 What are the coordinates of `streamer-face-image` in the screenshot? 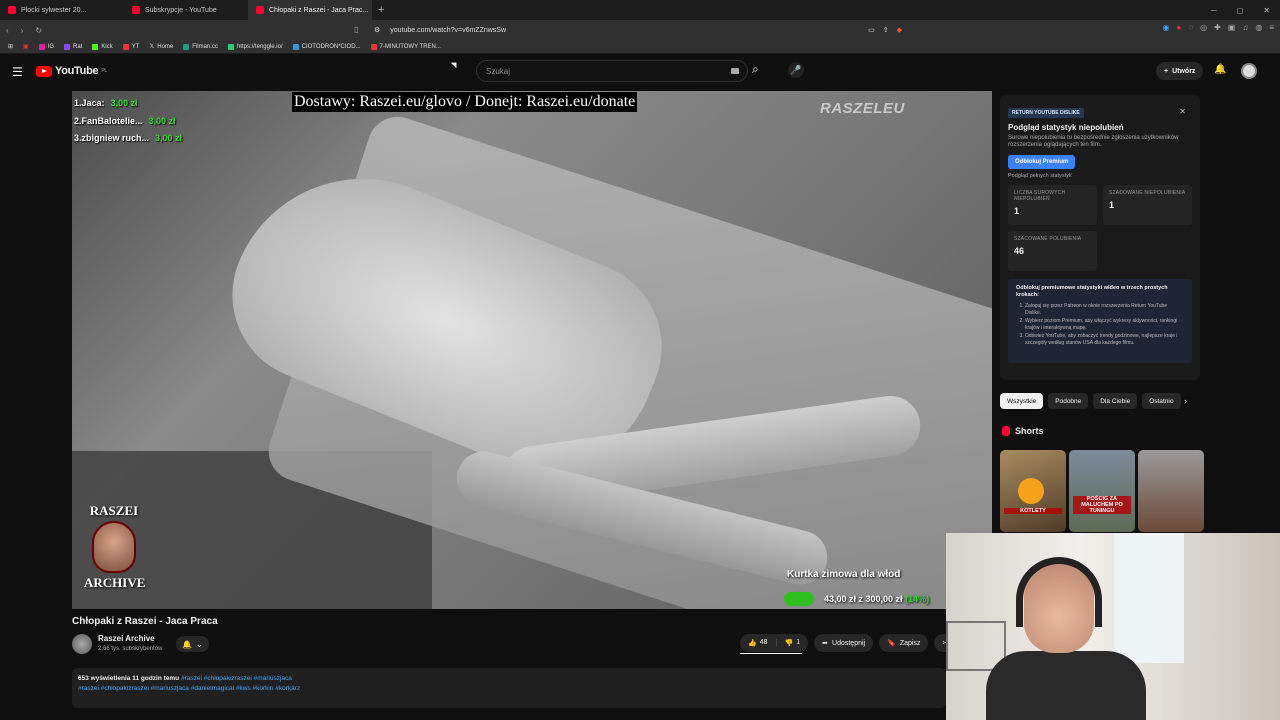 It's located at (114, 547).